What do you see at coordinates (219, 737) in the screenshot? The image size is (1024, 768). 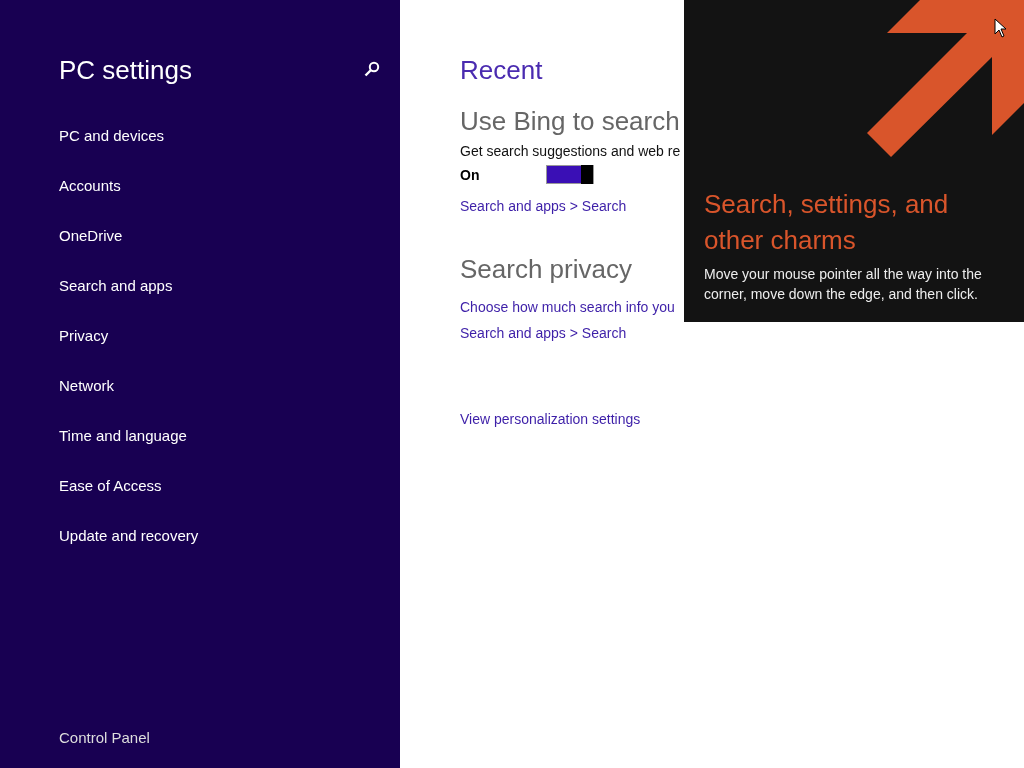 I see `control-panel-link: Control Panel` at bounding box center [219, 737].